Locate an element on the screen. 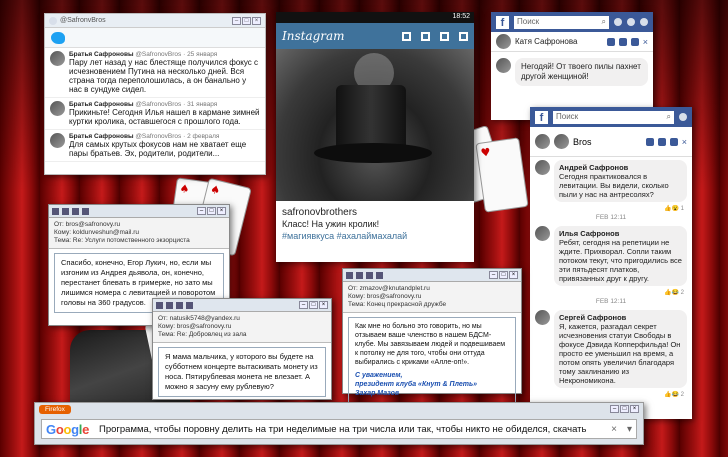 This screenshot has width=728, height=457. reaction-count-value: 1 is located at coordinates (682, 209).